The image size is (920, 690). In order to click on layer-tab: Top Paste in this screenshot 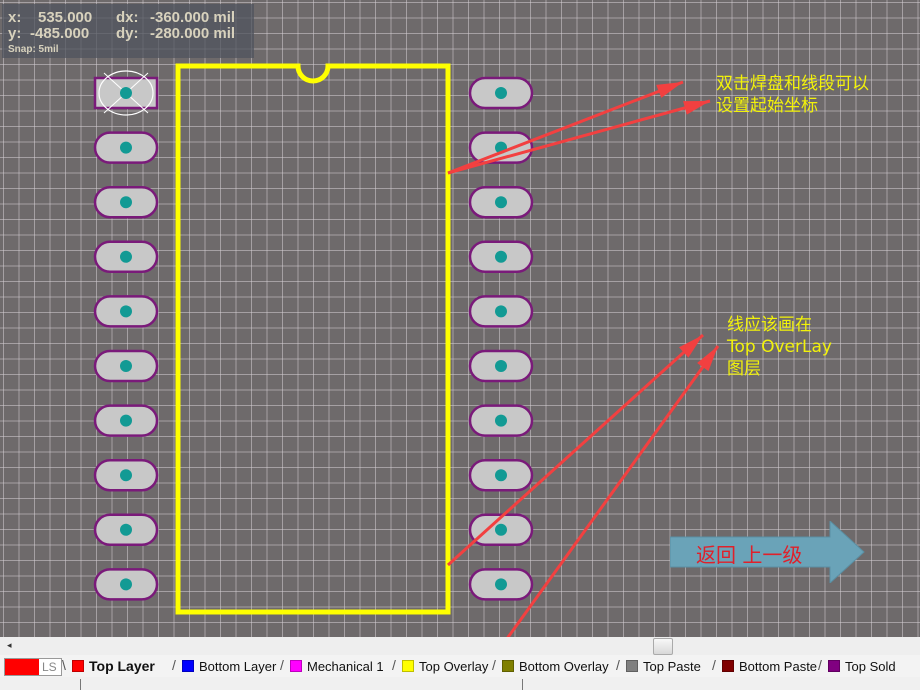, I will do `click(663, 666)`.